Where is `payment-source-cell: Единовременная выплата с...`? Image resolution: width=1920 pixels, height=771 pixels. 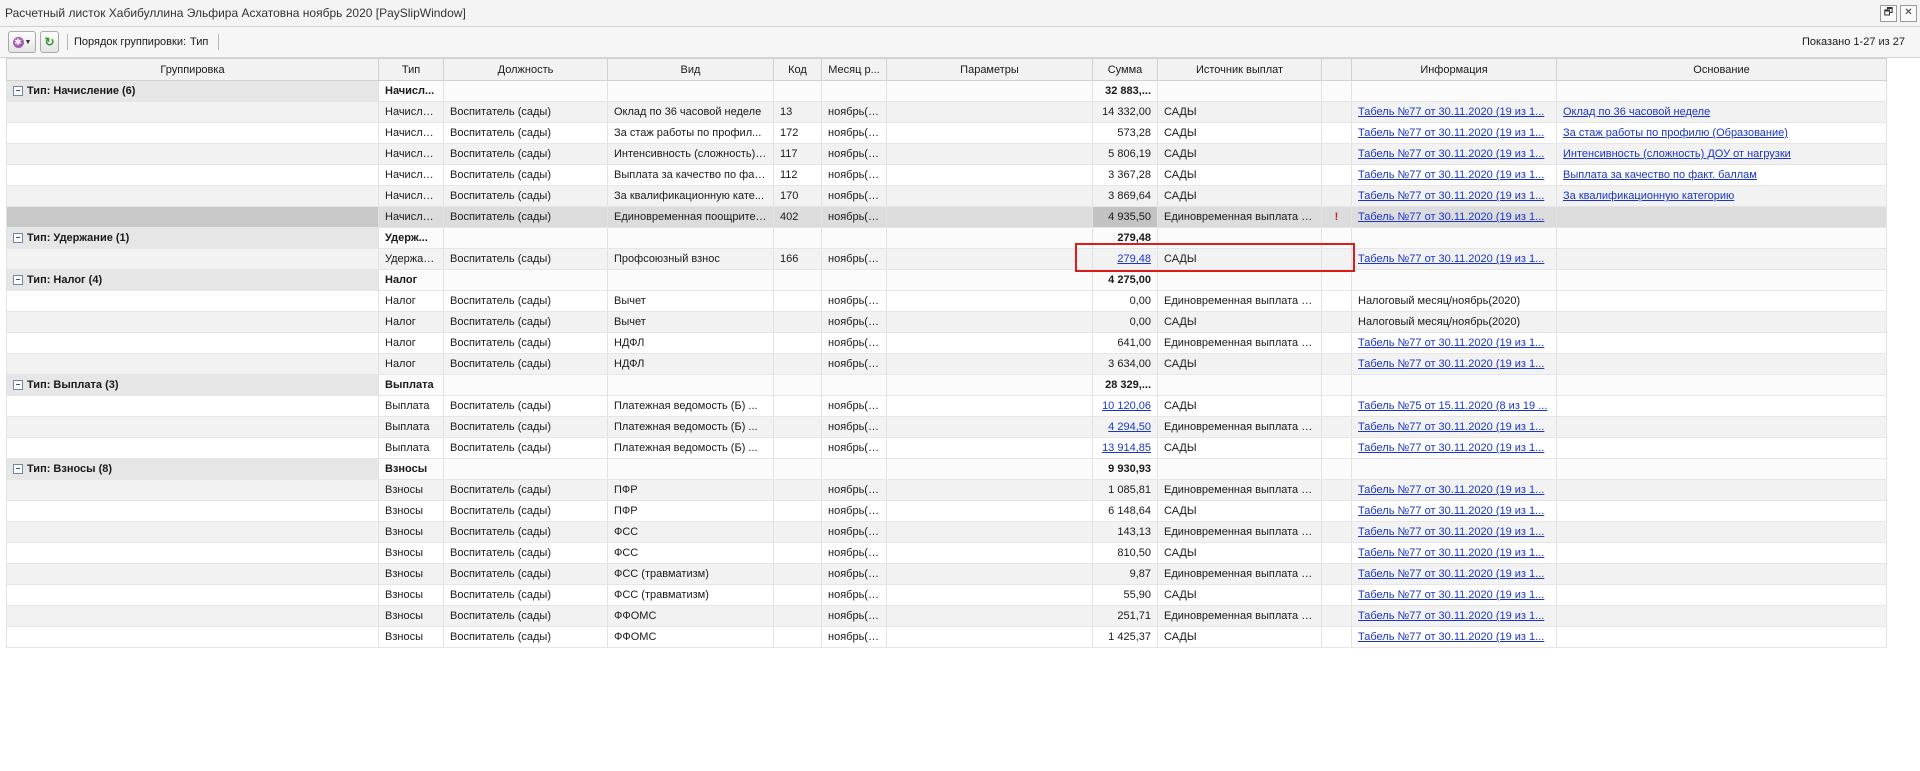 payment-source-cell: Единовременная выплата с... is located at coordinates (1239, 343).